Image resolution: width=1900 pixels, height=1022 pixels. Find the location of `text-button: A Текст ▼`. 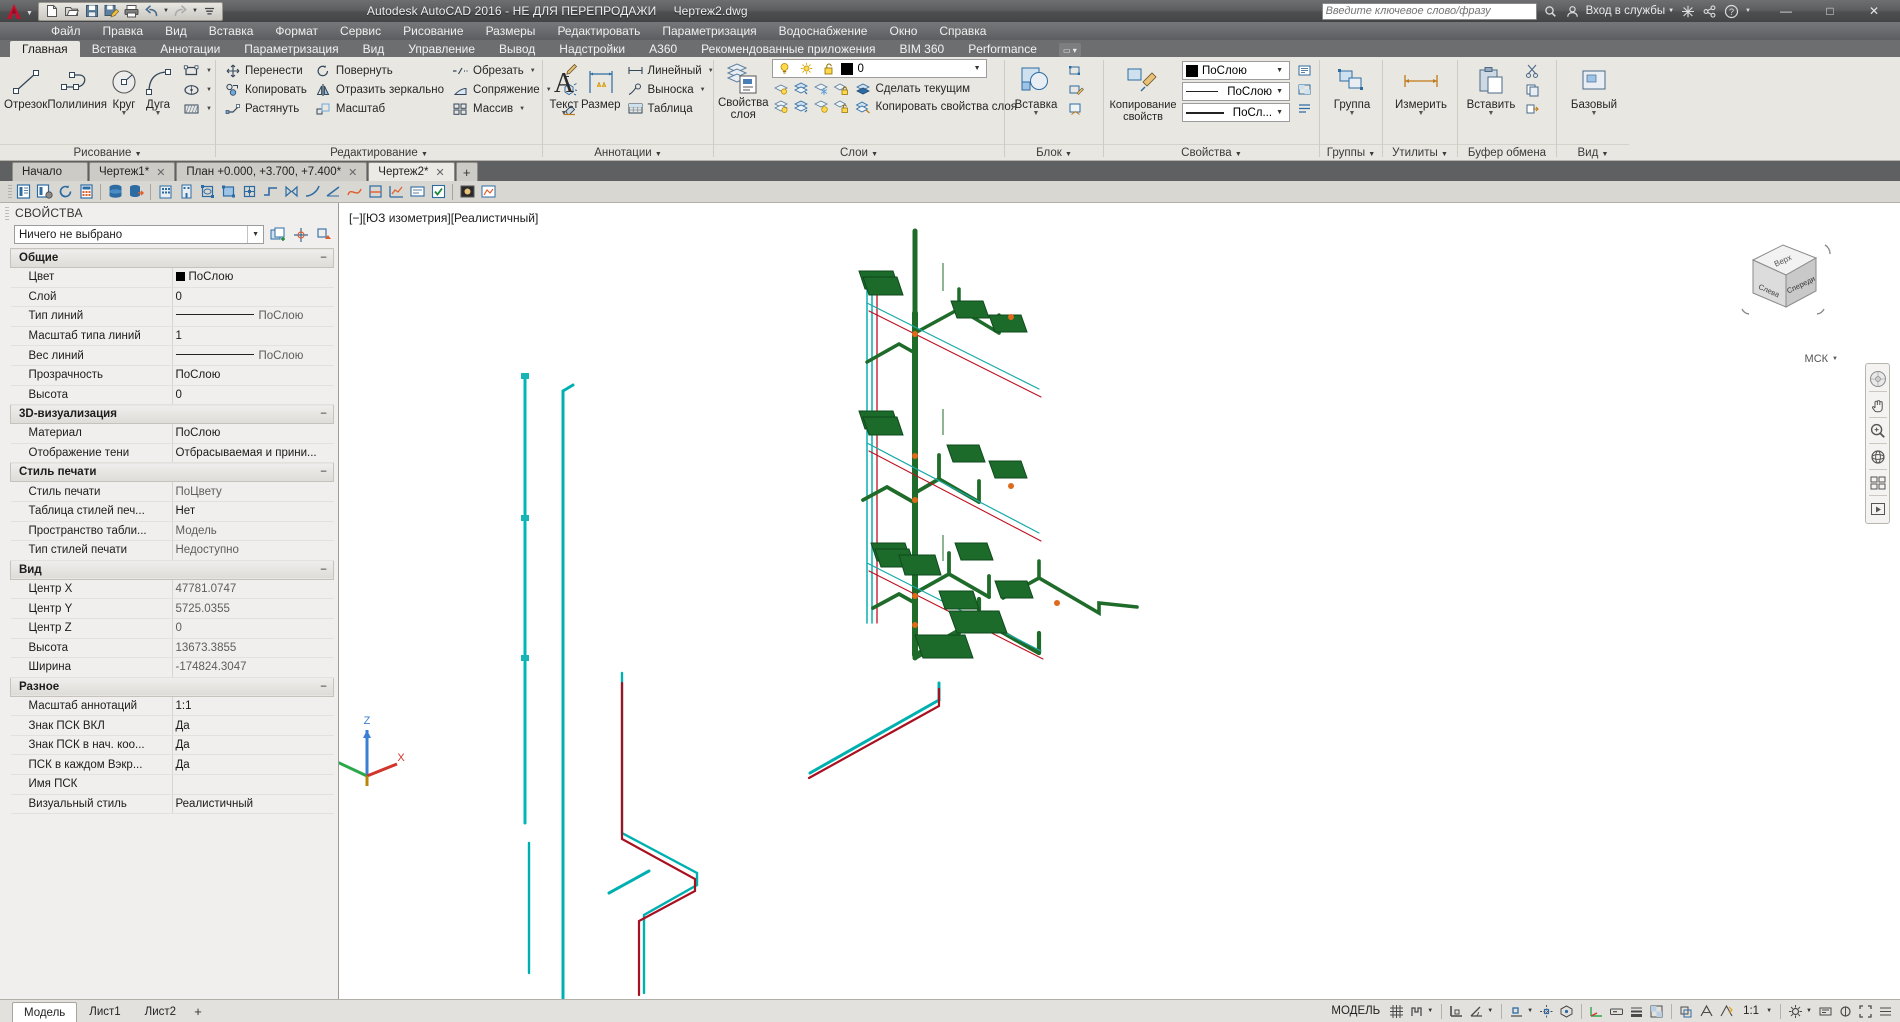

text-button: A Текст ▼ is located at coordinates (564, 89).